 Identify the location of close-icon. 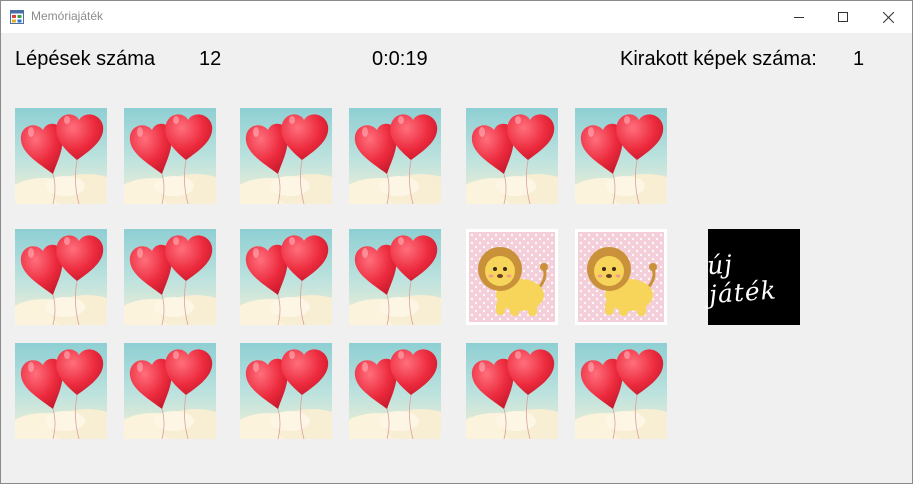
(888, 17).